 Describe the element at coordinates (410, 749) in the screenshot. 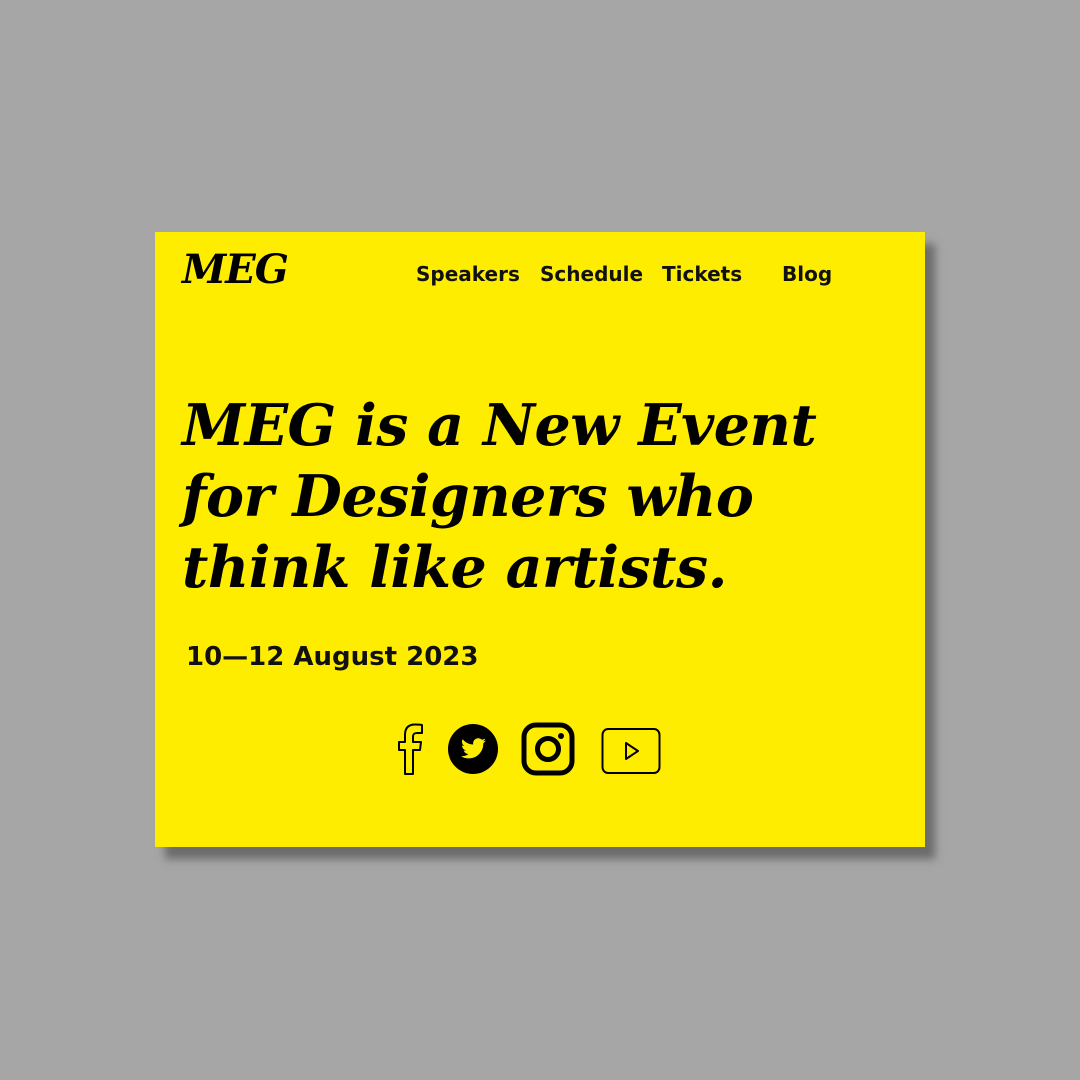

I see `facebook-icon` at that location.